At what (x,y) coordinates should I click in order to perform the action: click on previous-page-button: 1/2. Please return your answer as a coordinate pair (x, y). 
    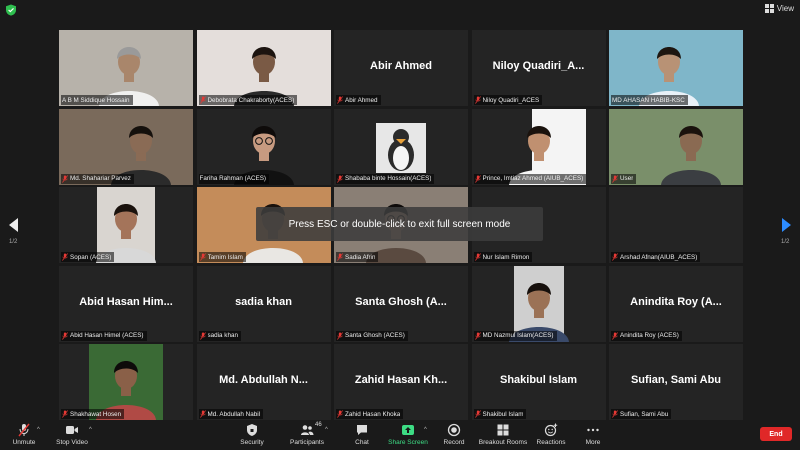
    Looking at the image, I should click on (14, 231).